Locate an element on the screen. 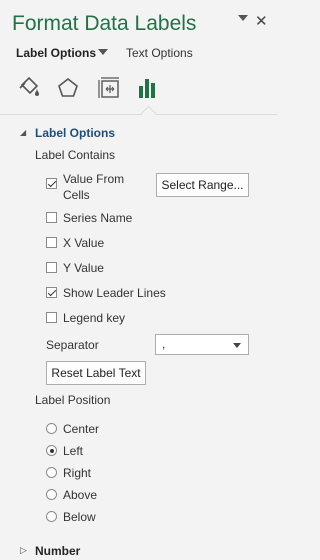  checkbox-show-leader-lines is located at coordinates (51, 292).